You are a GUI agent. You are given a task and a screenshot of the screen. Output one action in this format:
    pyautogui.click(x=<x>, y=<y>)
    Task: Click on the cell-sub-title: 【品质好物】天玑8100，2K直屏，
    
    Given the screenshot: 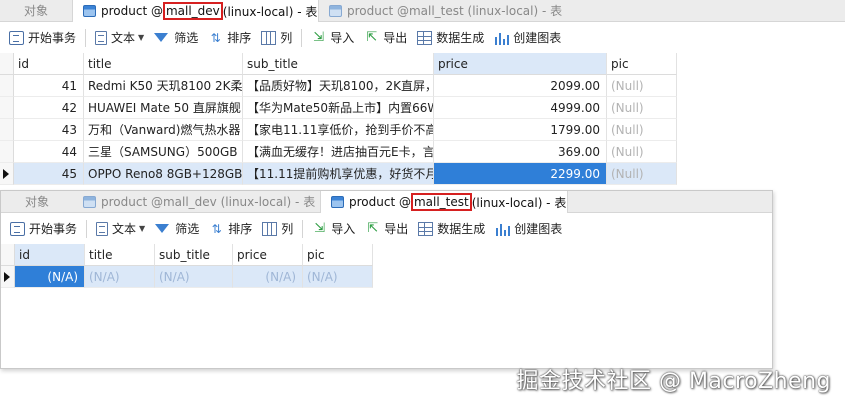 What is the action you would take?
    pyautogui.click(x=338, y=86)
    